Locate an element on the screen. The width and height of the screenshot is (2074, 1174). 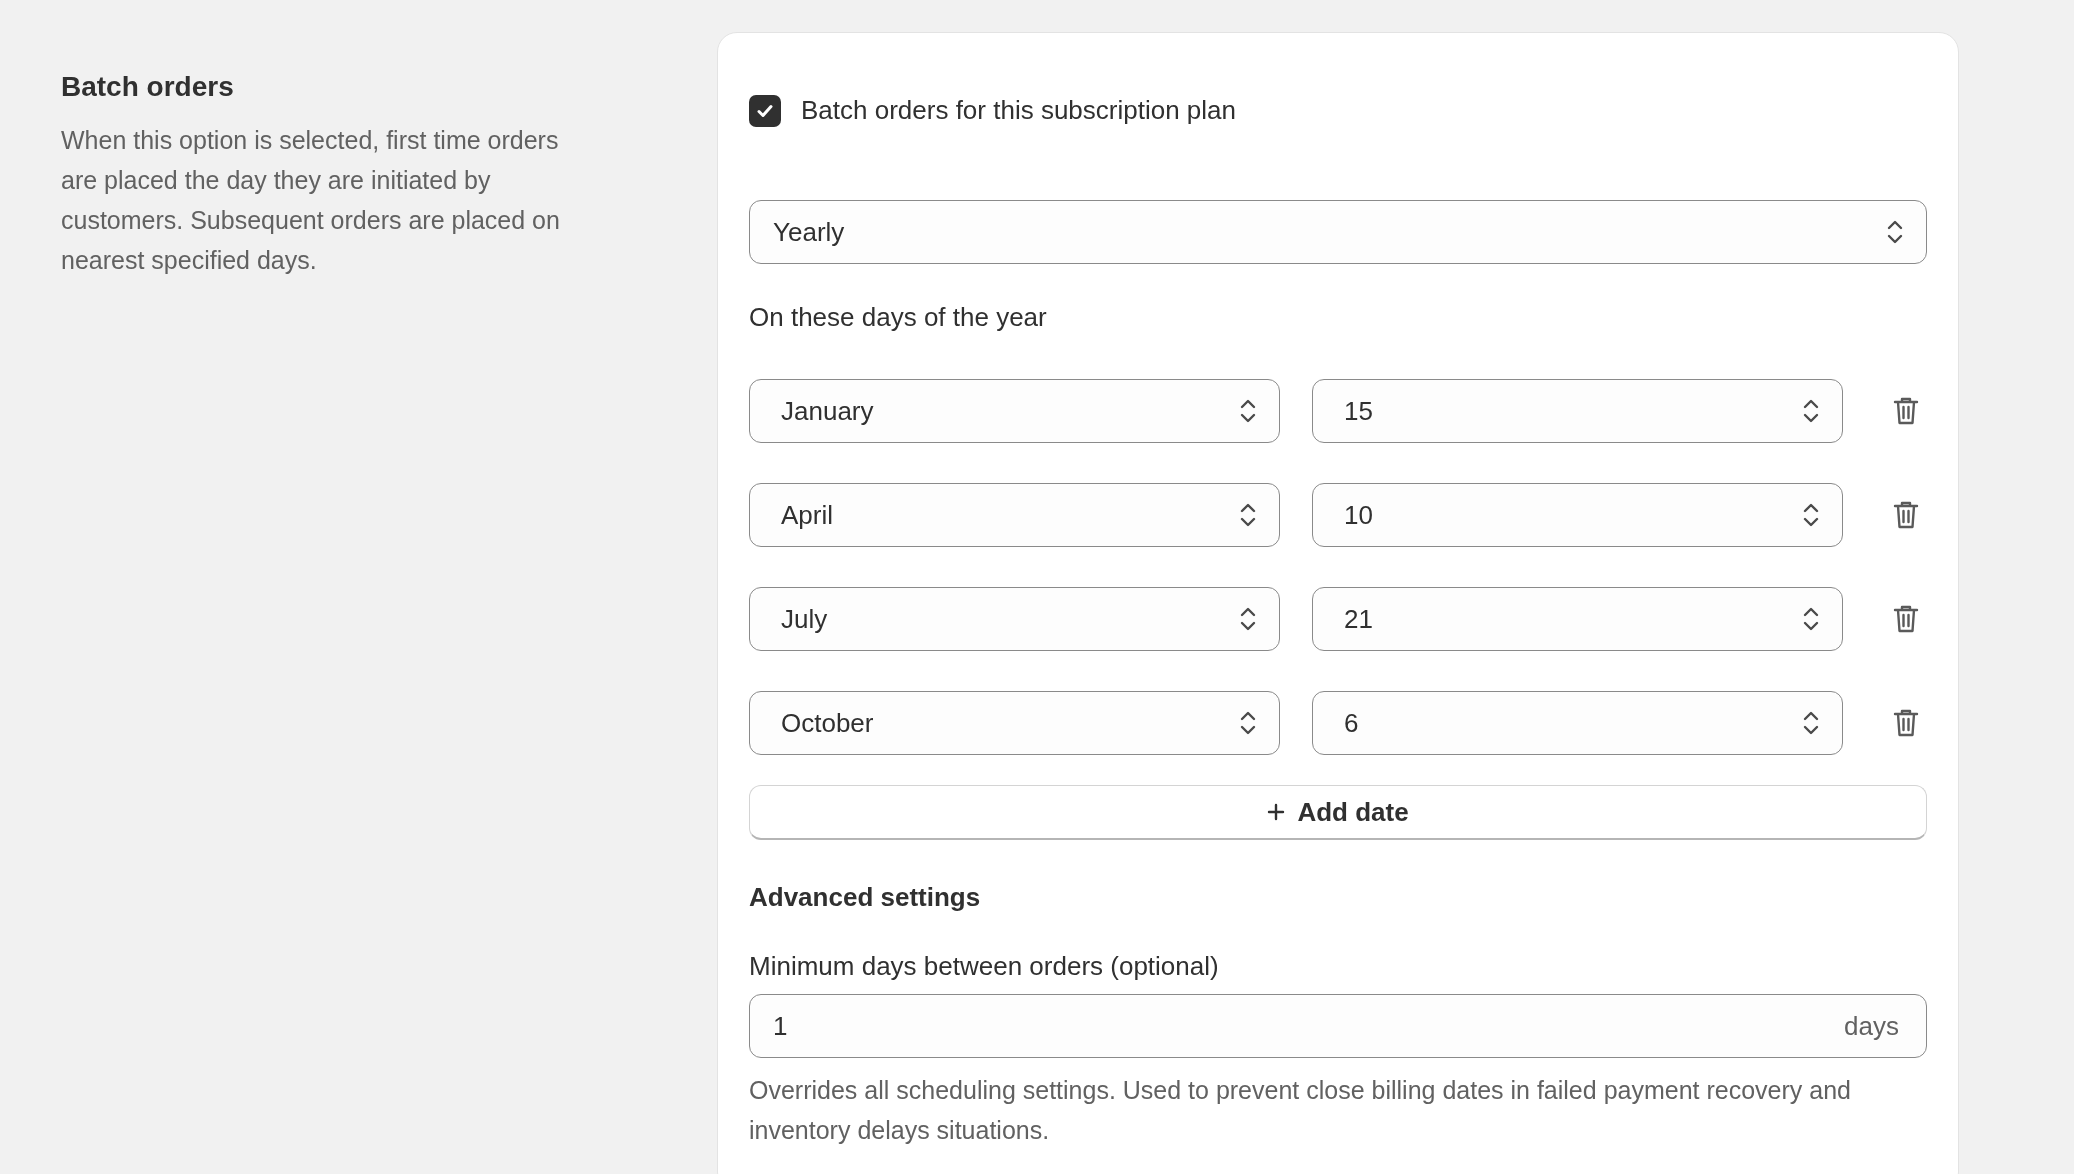
month-select: April is located at coordinates (1014, 515).